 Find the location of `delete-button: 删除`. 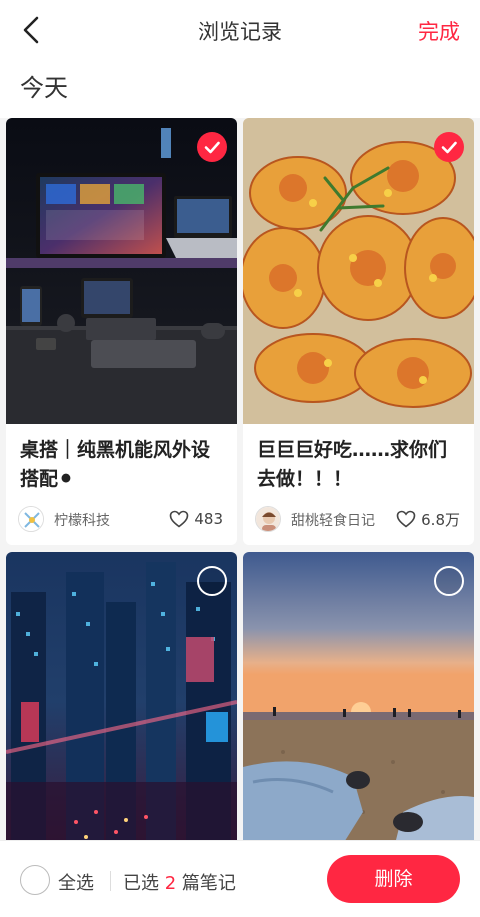

delete-button: 删除 is located at coordinates (393, 879).